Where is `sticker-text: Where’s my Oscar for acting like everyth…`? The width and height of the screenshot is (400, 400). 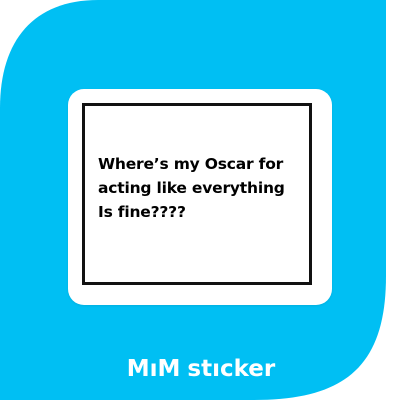 sticker-text: Where’s my Oscar for acting like everyth… is located at coordinates (203, 188).